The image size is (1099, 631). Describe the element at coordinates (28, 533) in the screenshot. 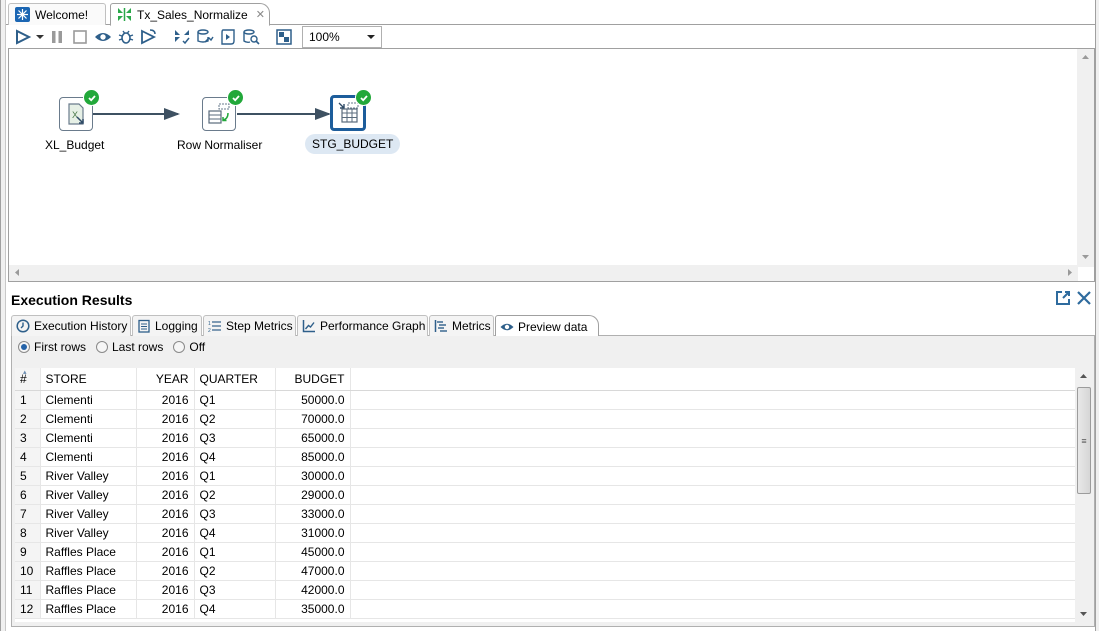

I see `cell-row-number: 8` at that location.